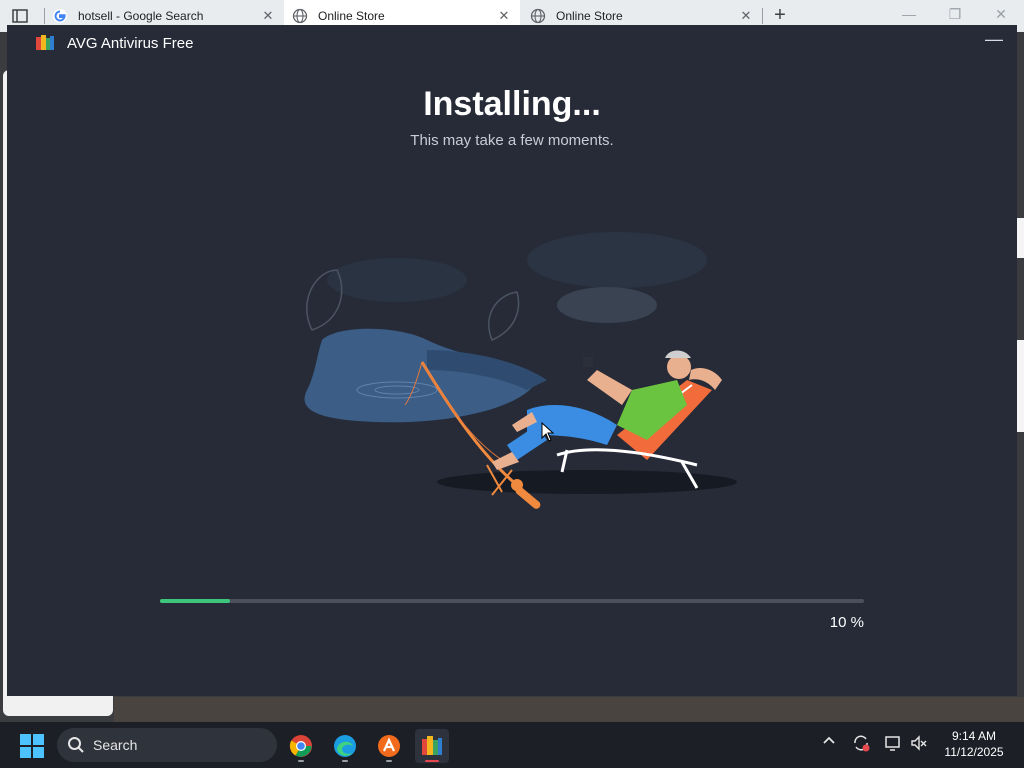 Image resolution: width=1024 pixels, height=768 pixels. I want to click on tab-separator, so click(762, 16).